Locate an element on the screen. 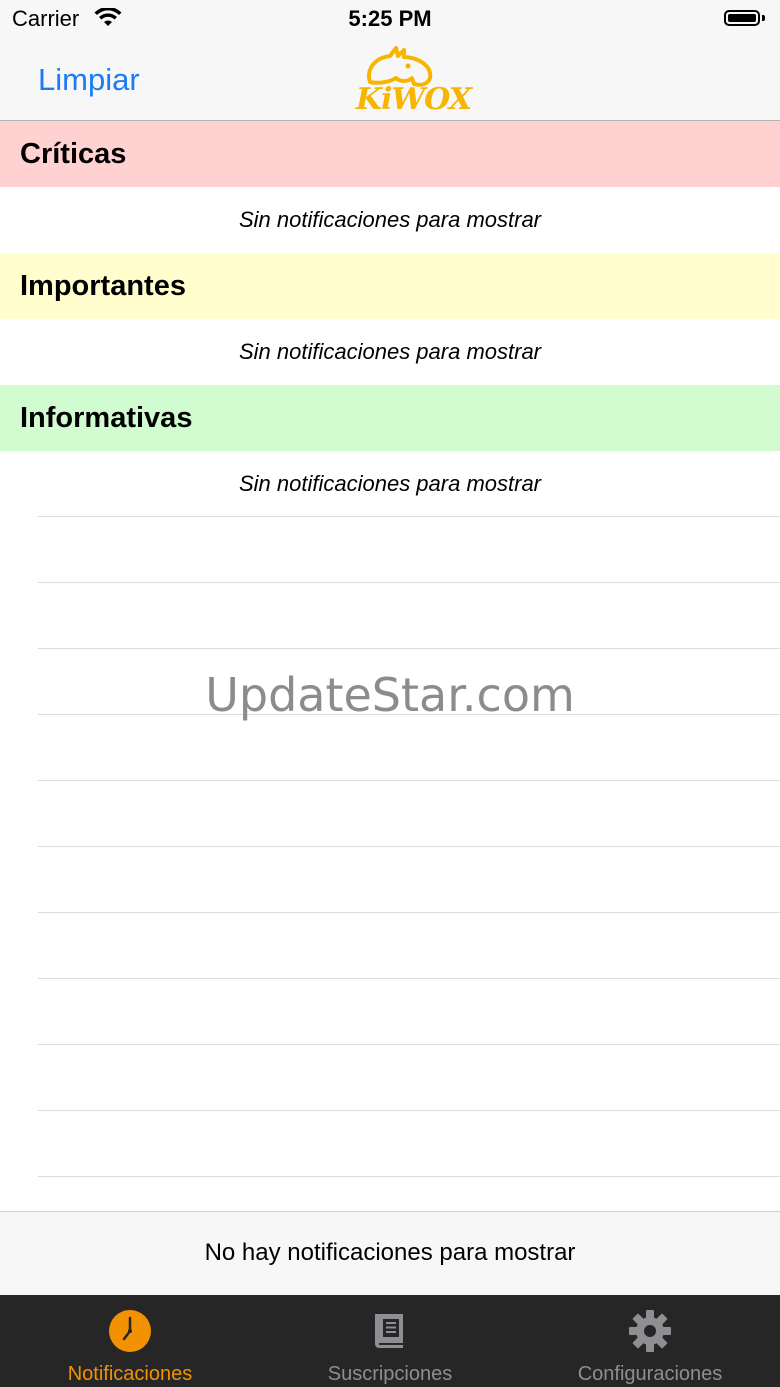 Image resolution: width=780 pixels, height=1387 pixels. section-header-criticas: Críticas is located at coordinates (390, 154).